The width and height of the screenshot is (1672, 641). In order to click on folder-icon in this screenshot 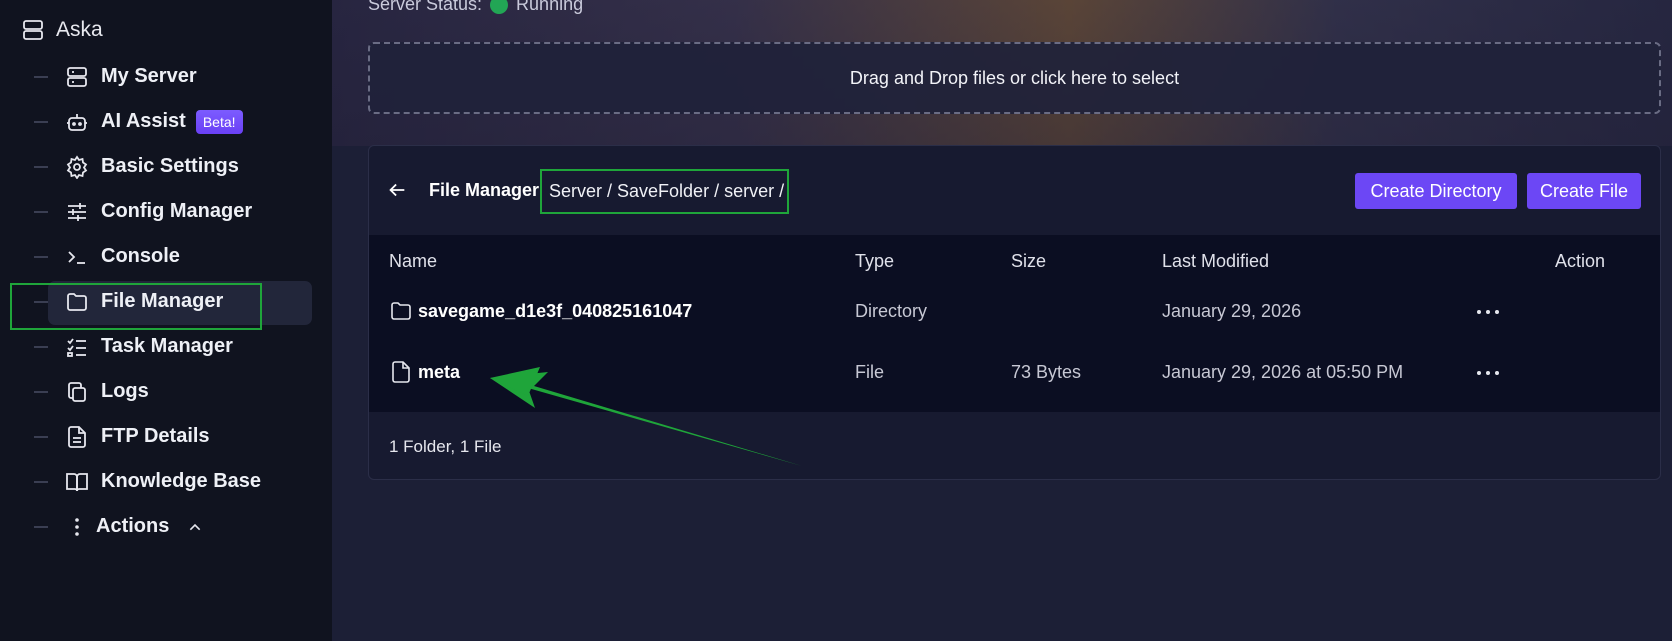, I will do `click(401, 311)`.